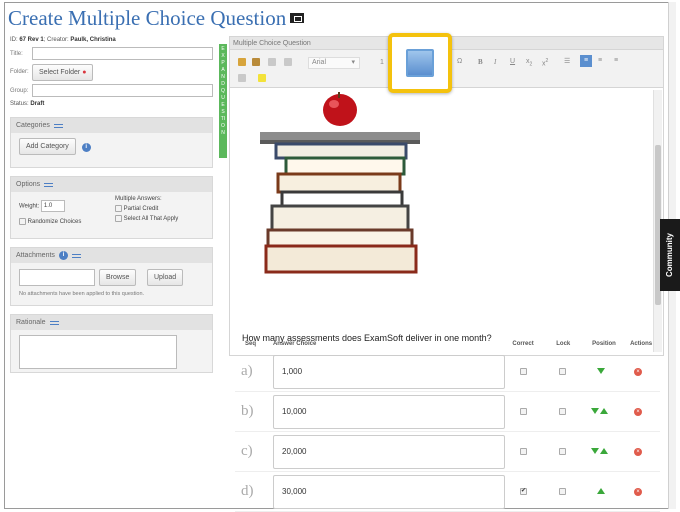  Describe the element at coordinates (512, 61) in the screenshot. I see `underline-icon: U` at that location.